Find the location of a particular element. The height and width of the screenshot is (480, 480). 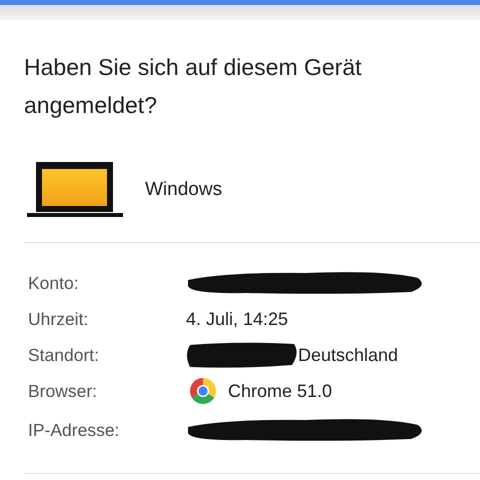

detail-value: Chrome 51.0 is located at coordinates (280, 391).